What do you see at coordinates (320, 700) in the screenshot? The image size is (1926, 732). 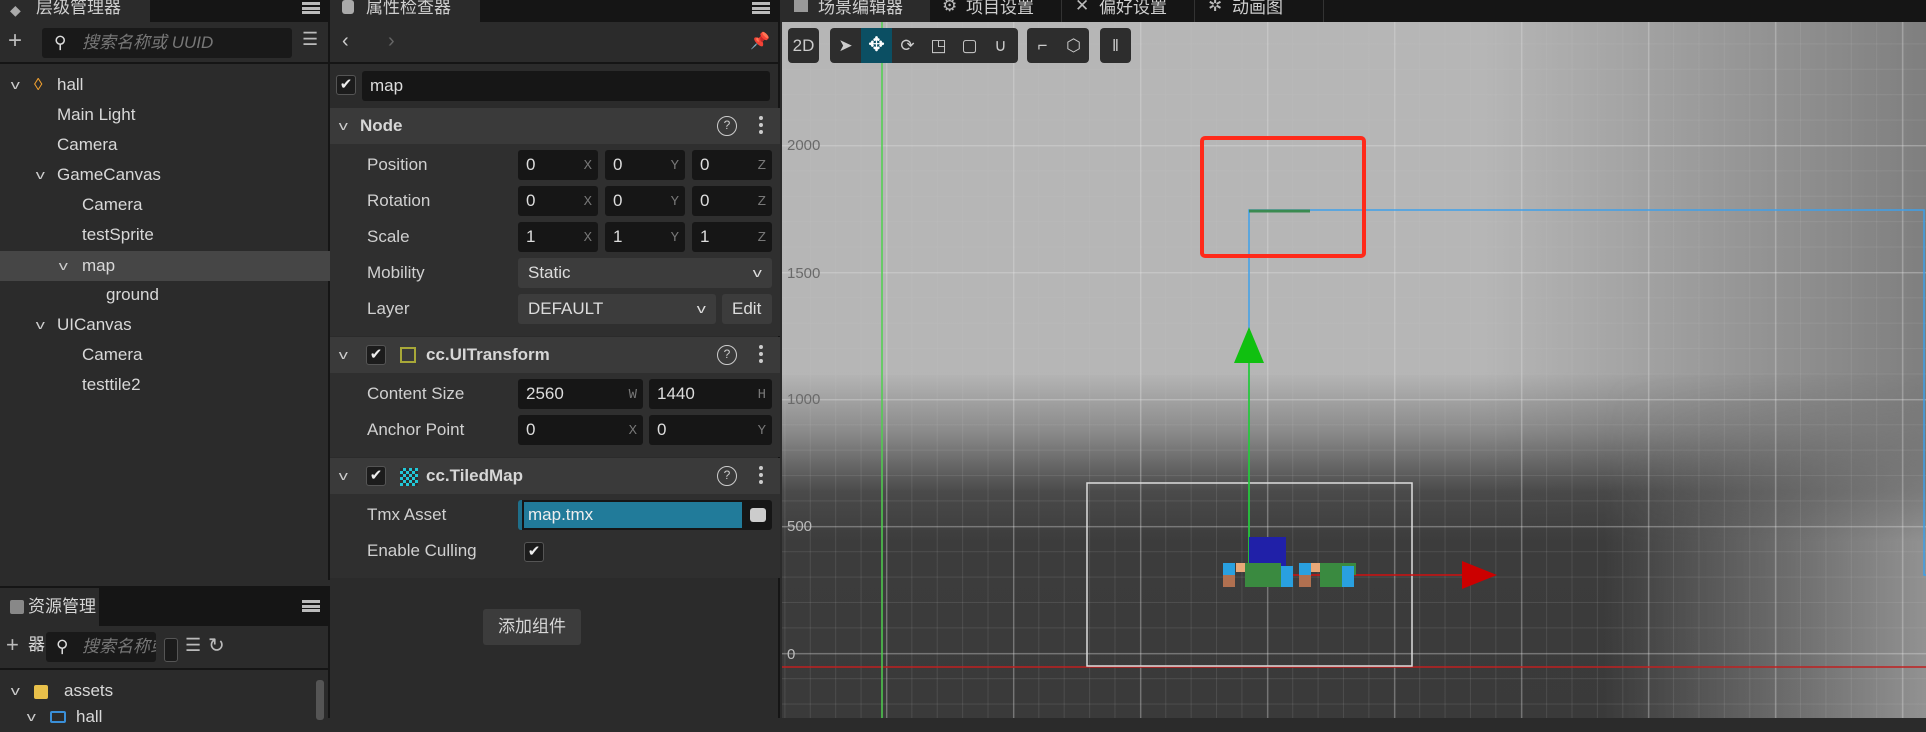 I see `assets-scrollbar` at bounding box center [320, 700].